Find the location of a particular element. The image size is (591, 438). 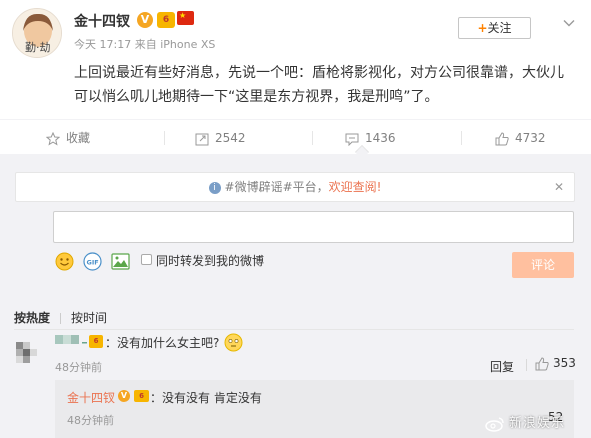

post-meta: 今天 17:17 来自 iPhone XS is located at coordinates (144, 44).